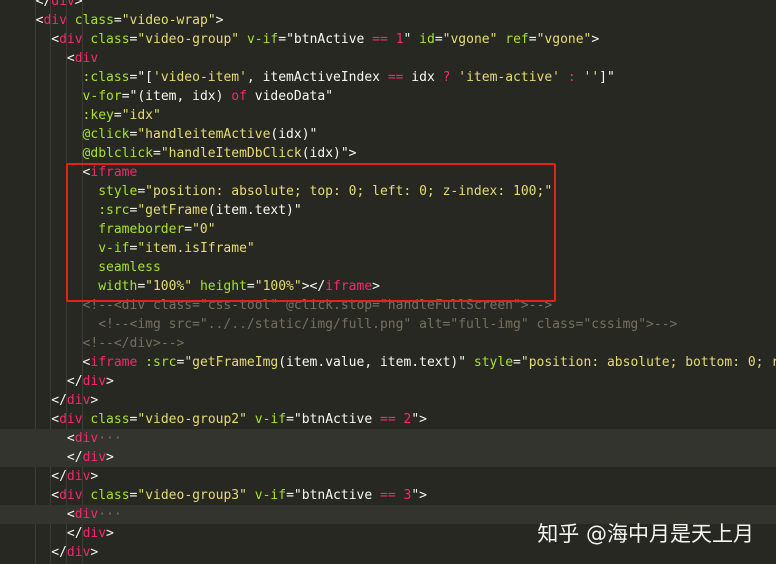  What do you see at coordinates (168, 20) in the screenshot?
I see `code-token: "video-wrap"` at bounding box center [168, 20].